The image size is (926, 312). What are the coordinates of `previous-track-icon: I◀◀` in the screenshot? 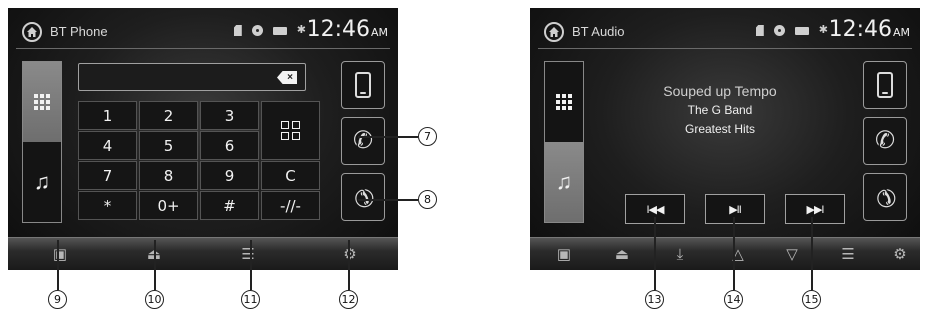 It's located at (655, 209).